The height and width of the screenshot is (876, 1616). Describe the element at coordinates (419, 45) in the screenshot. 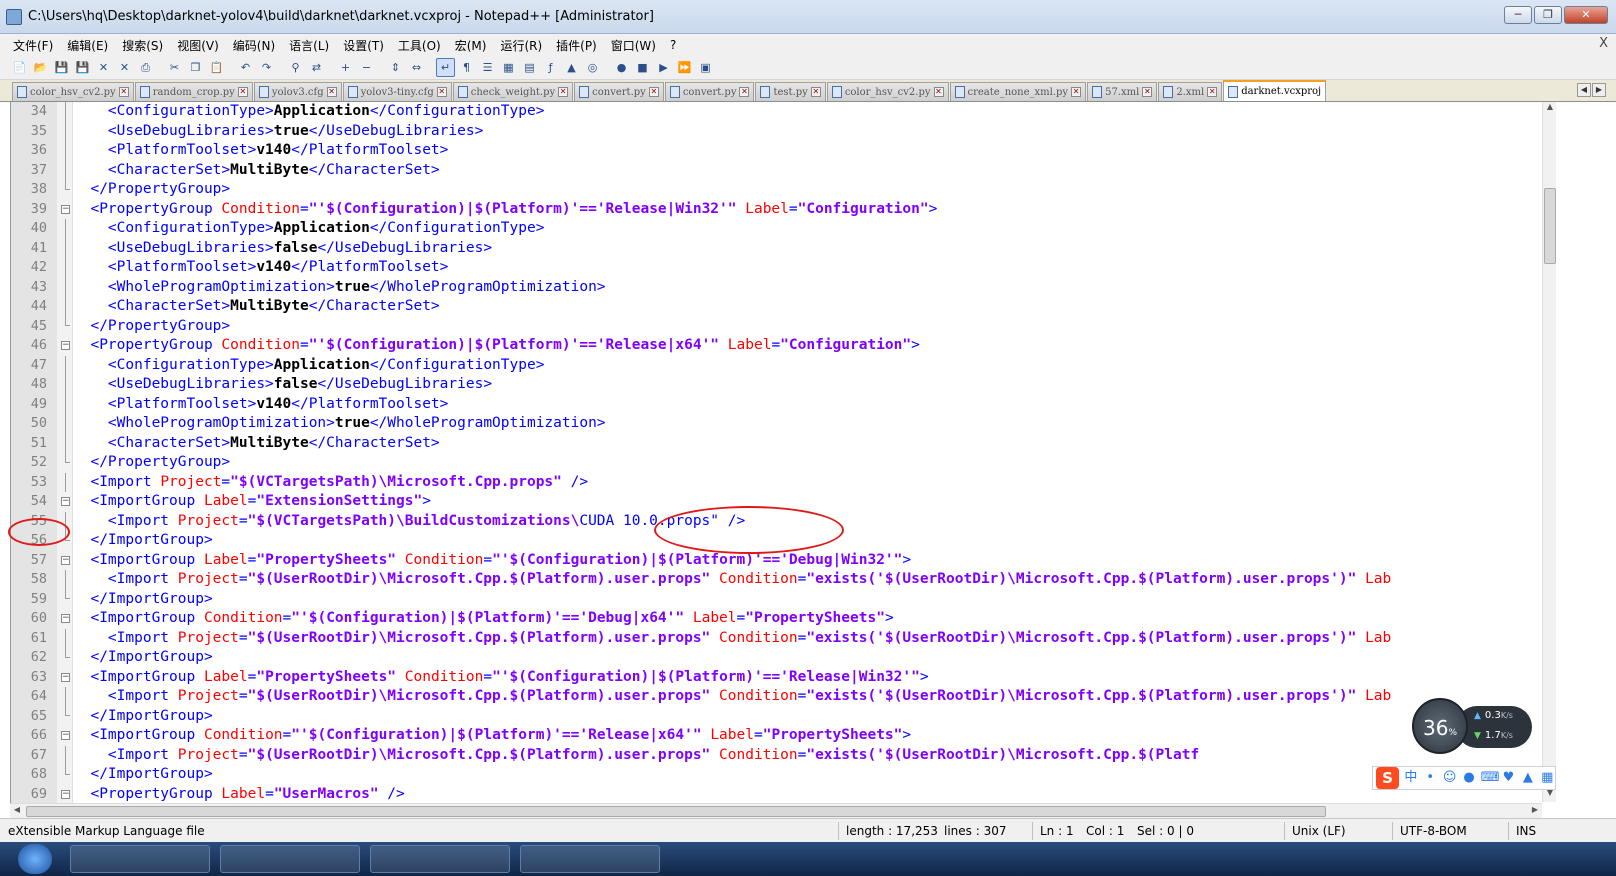

I see `menu-item-7: 工具(O)` at that location.